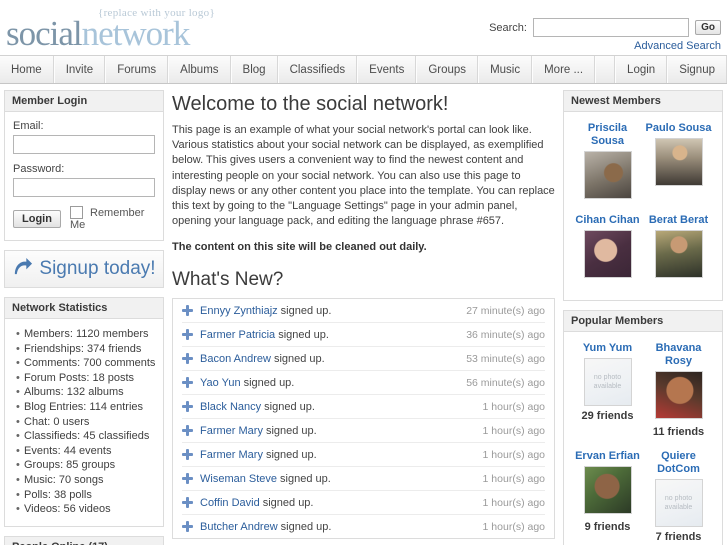 Image resolution: width=727 pixels, height=545 pixels. I want to click on remember-me-checkbox, so click(76, 212).